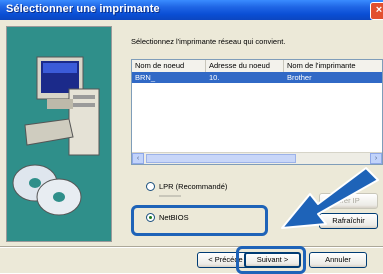  I want to click on netbios-highlight, so click(199, 220).